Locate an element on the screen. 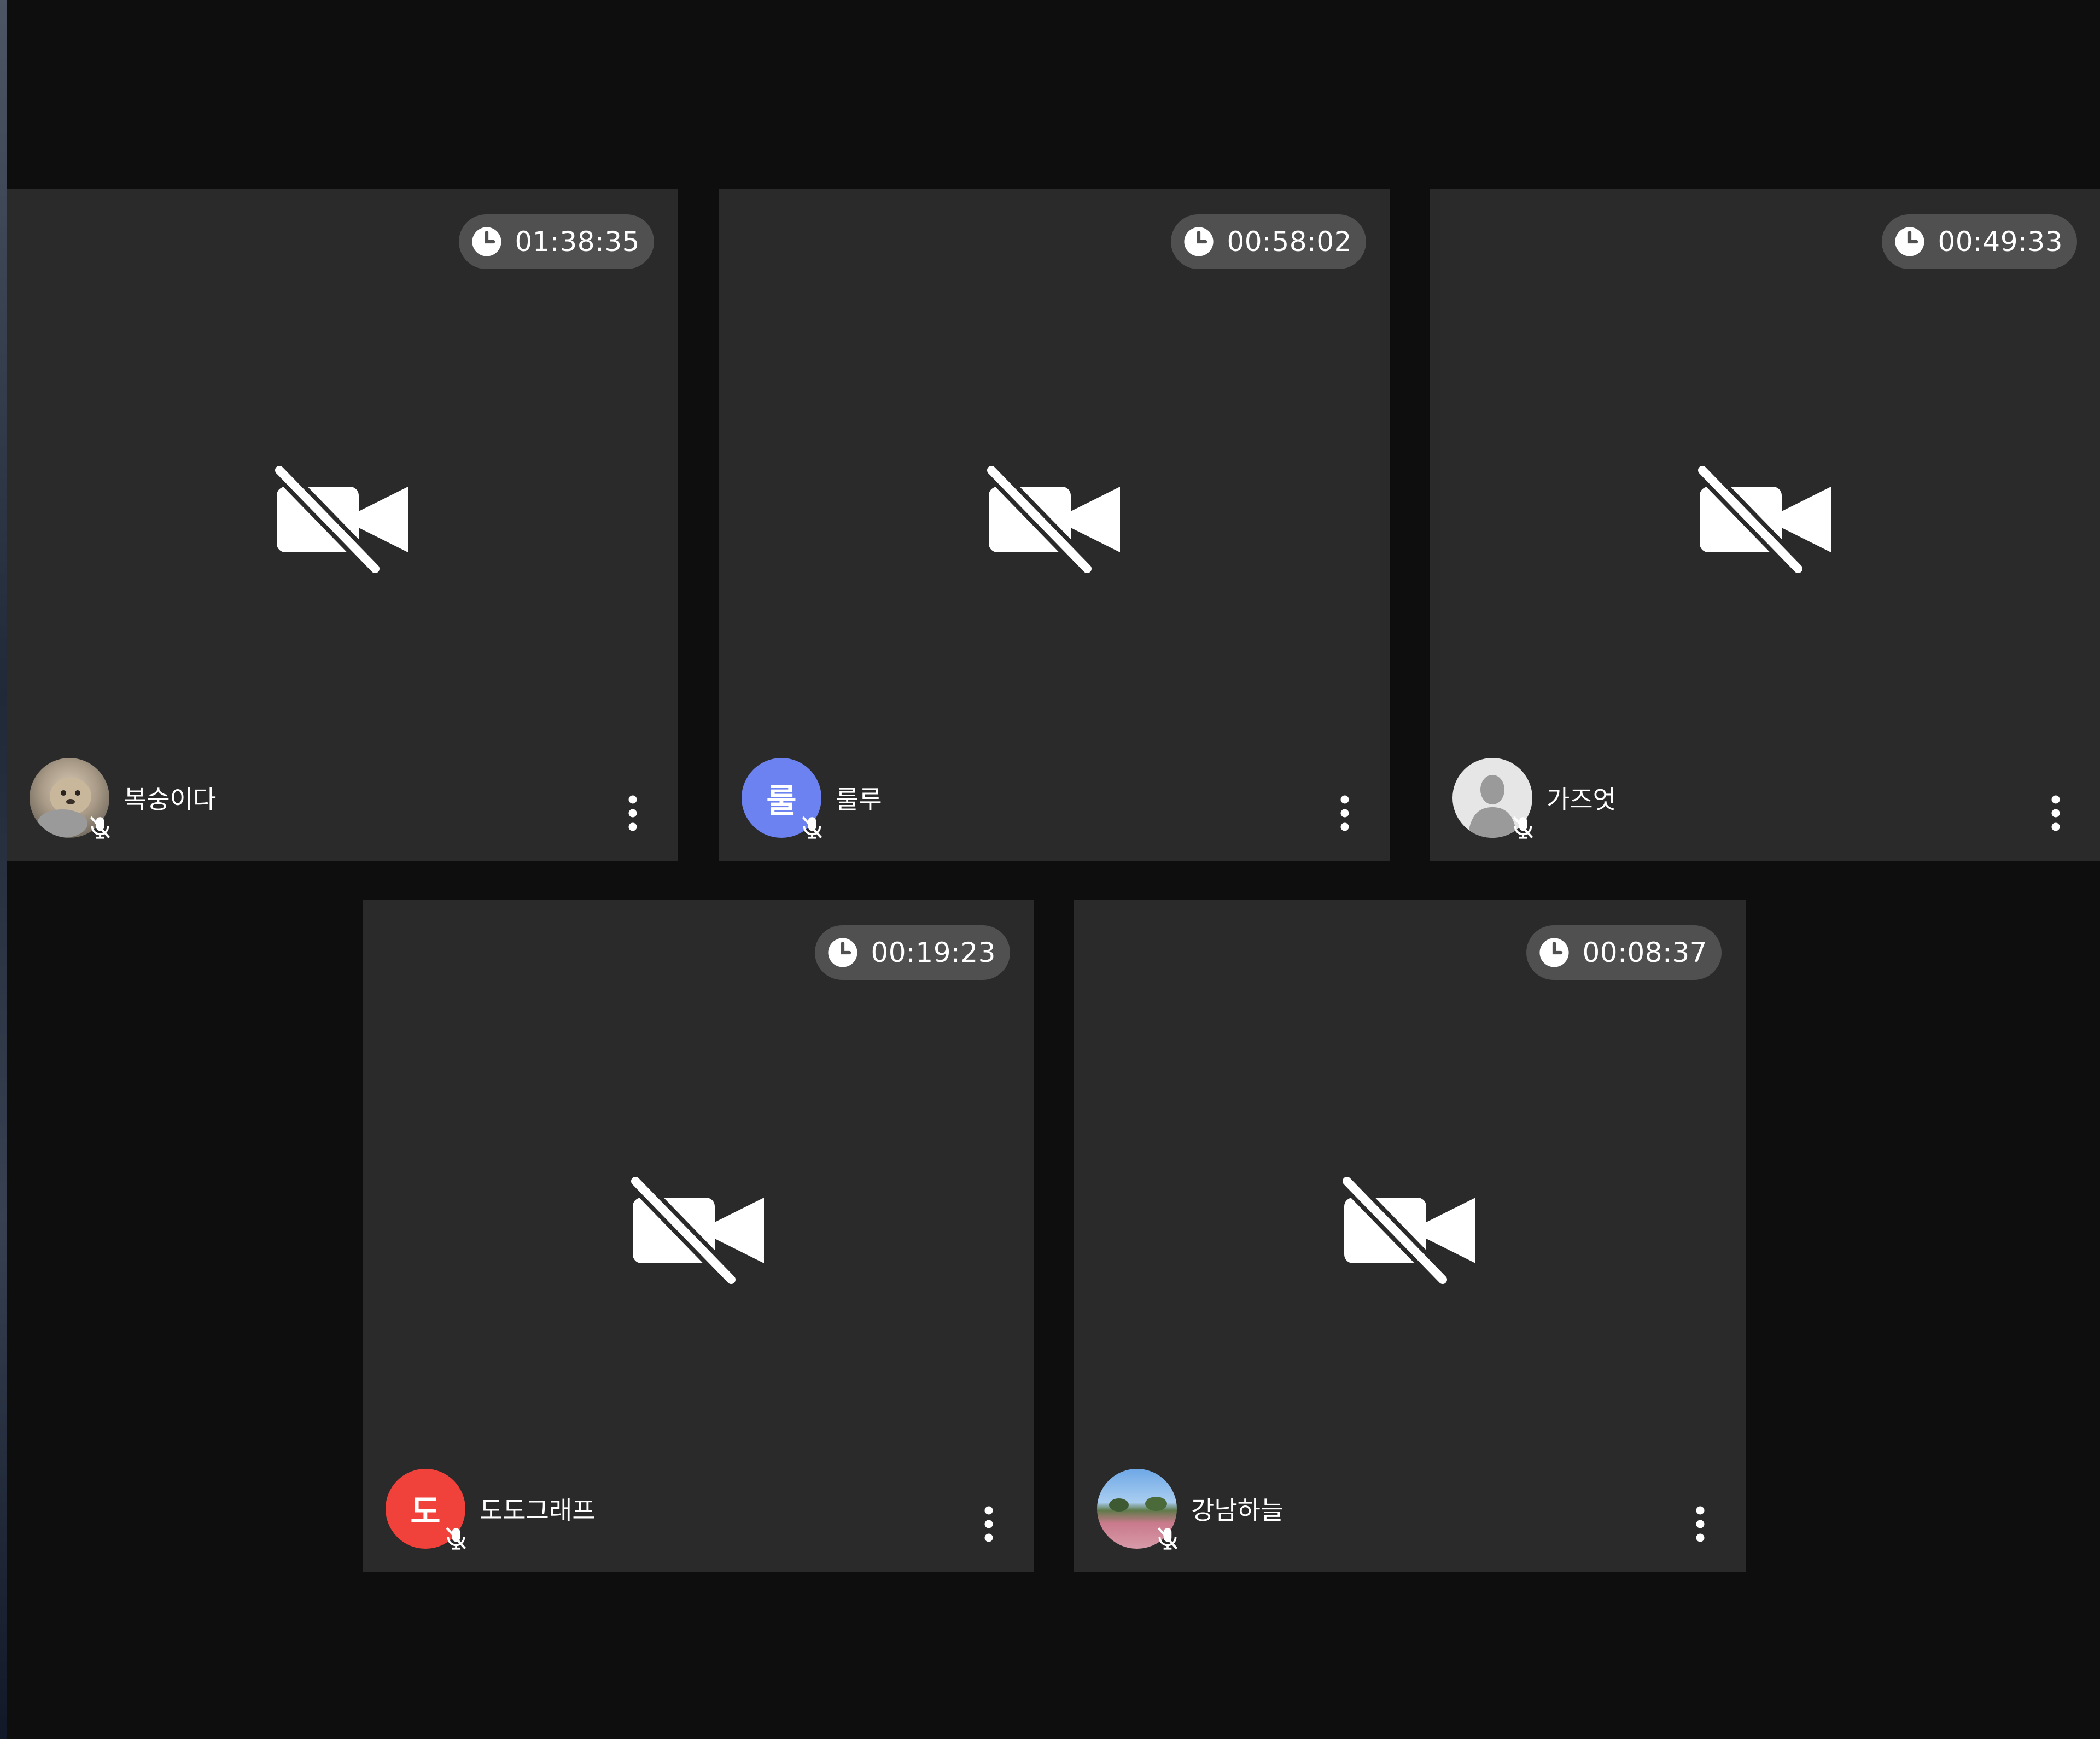 The height and width of the screenshot is (1739, 2100). participant-tile: 01:38:35 복숭이다 is located at coordinates (342, 525).